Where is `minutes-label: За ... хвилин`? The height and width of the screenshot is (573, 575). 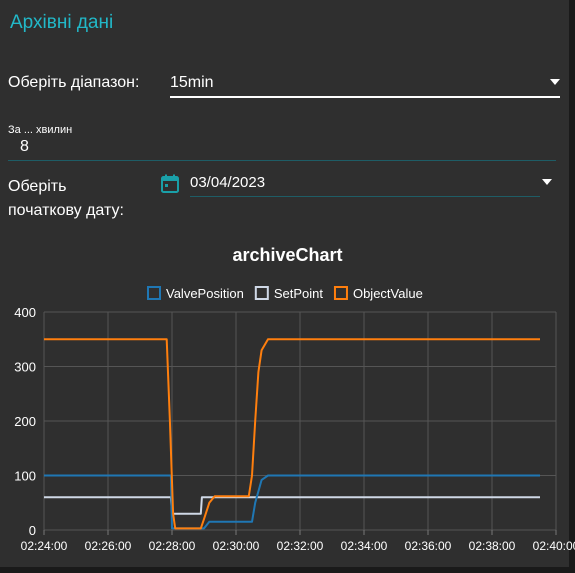
minutes-label: За ... хвилин is located at coordinates (40, 130).